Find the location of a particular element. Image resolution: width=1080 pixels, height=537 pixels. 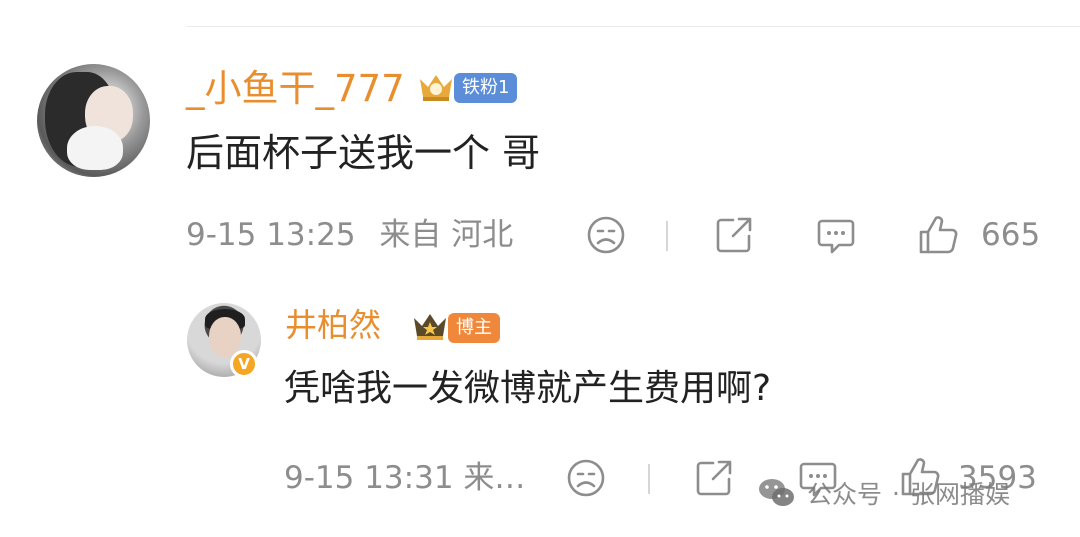

fan-level-badge: 铁粉1 is located at coordinates (486, 88).